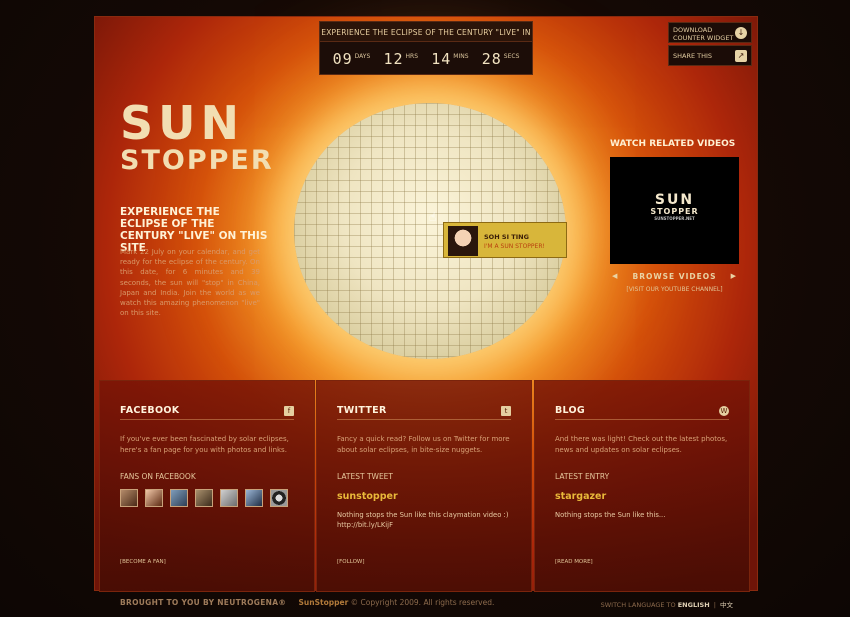  I want to click on twitter-header: TWITTER t, so click(424, 412).